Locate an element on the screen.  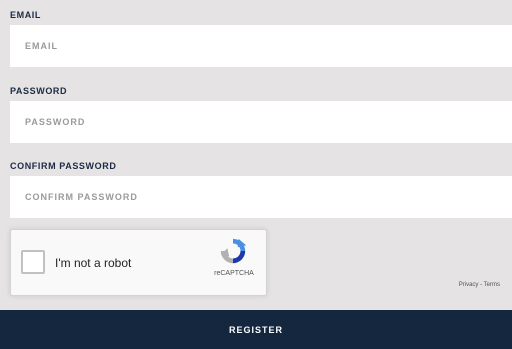
register-button: REGISTER is located at coordinates (256, 329).